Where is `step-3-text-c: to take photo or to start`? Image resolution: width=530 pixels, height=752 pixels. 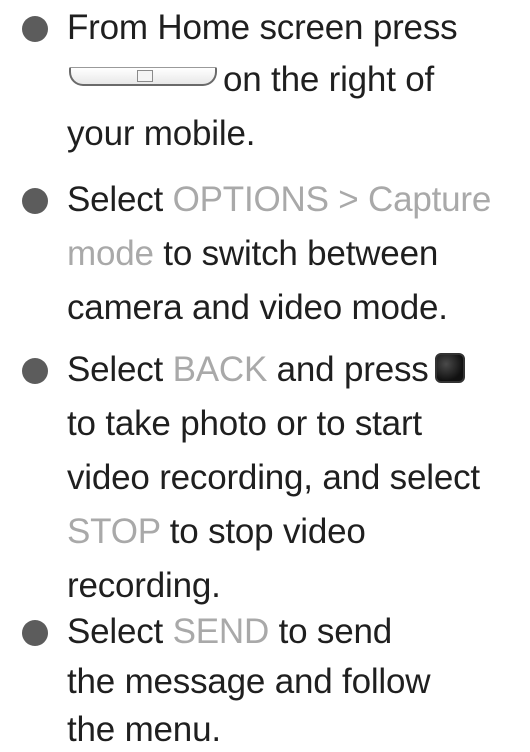
step-3-text-c: to take photo or to start is located at coordinates (244, 423).